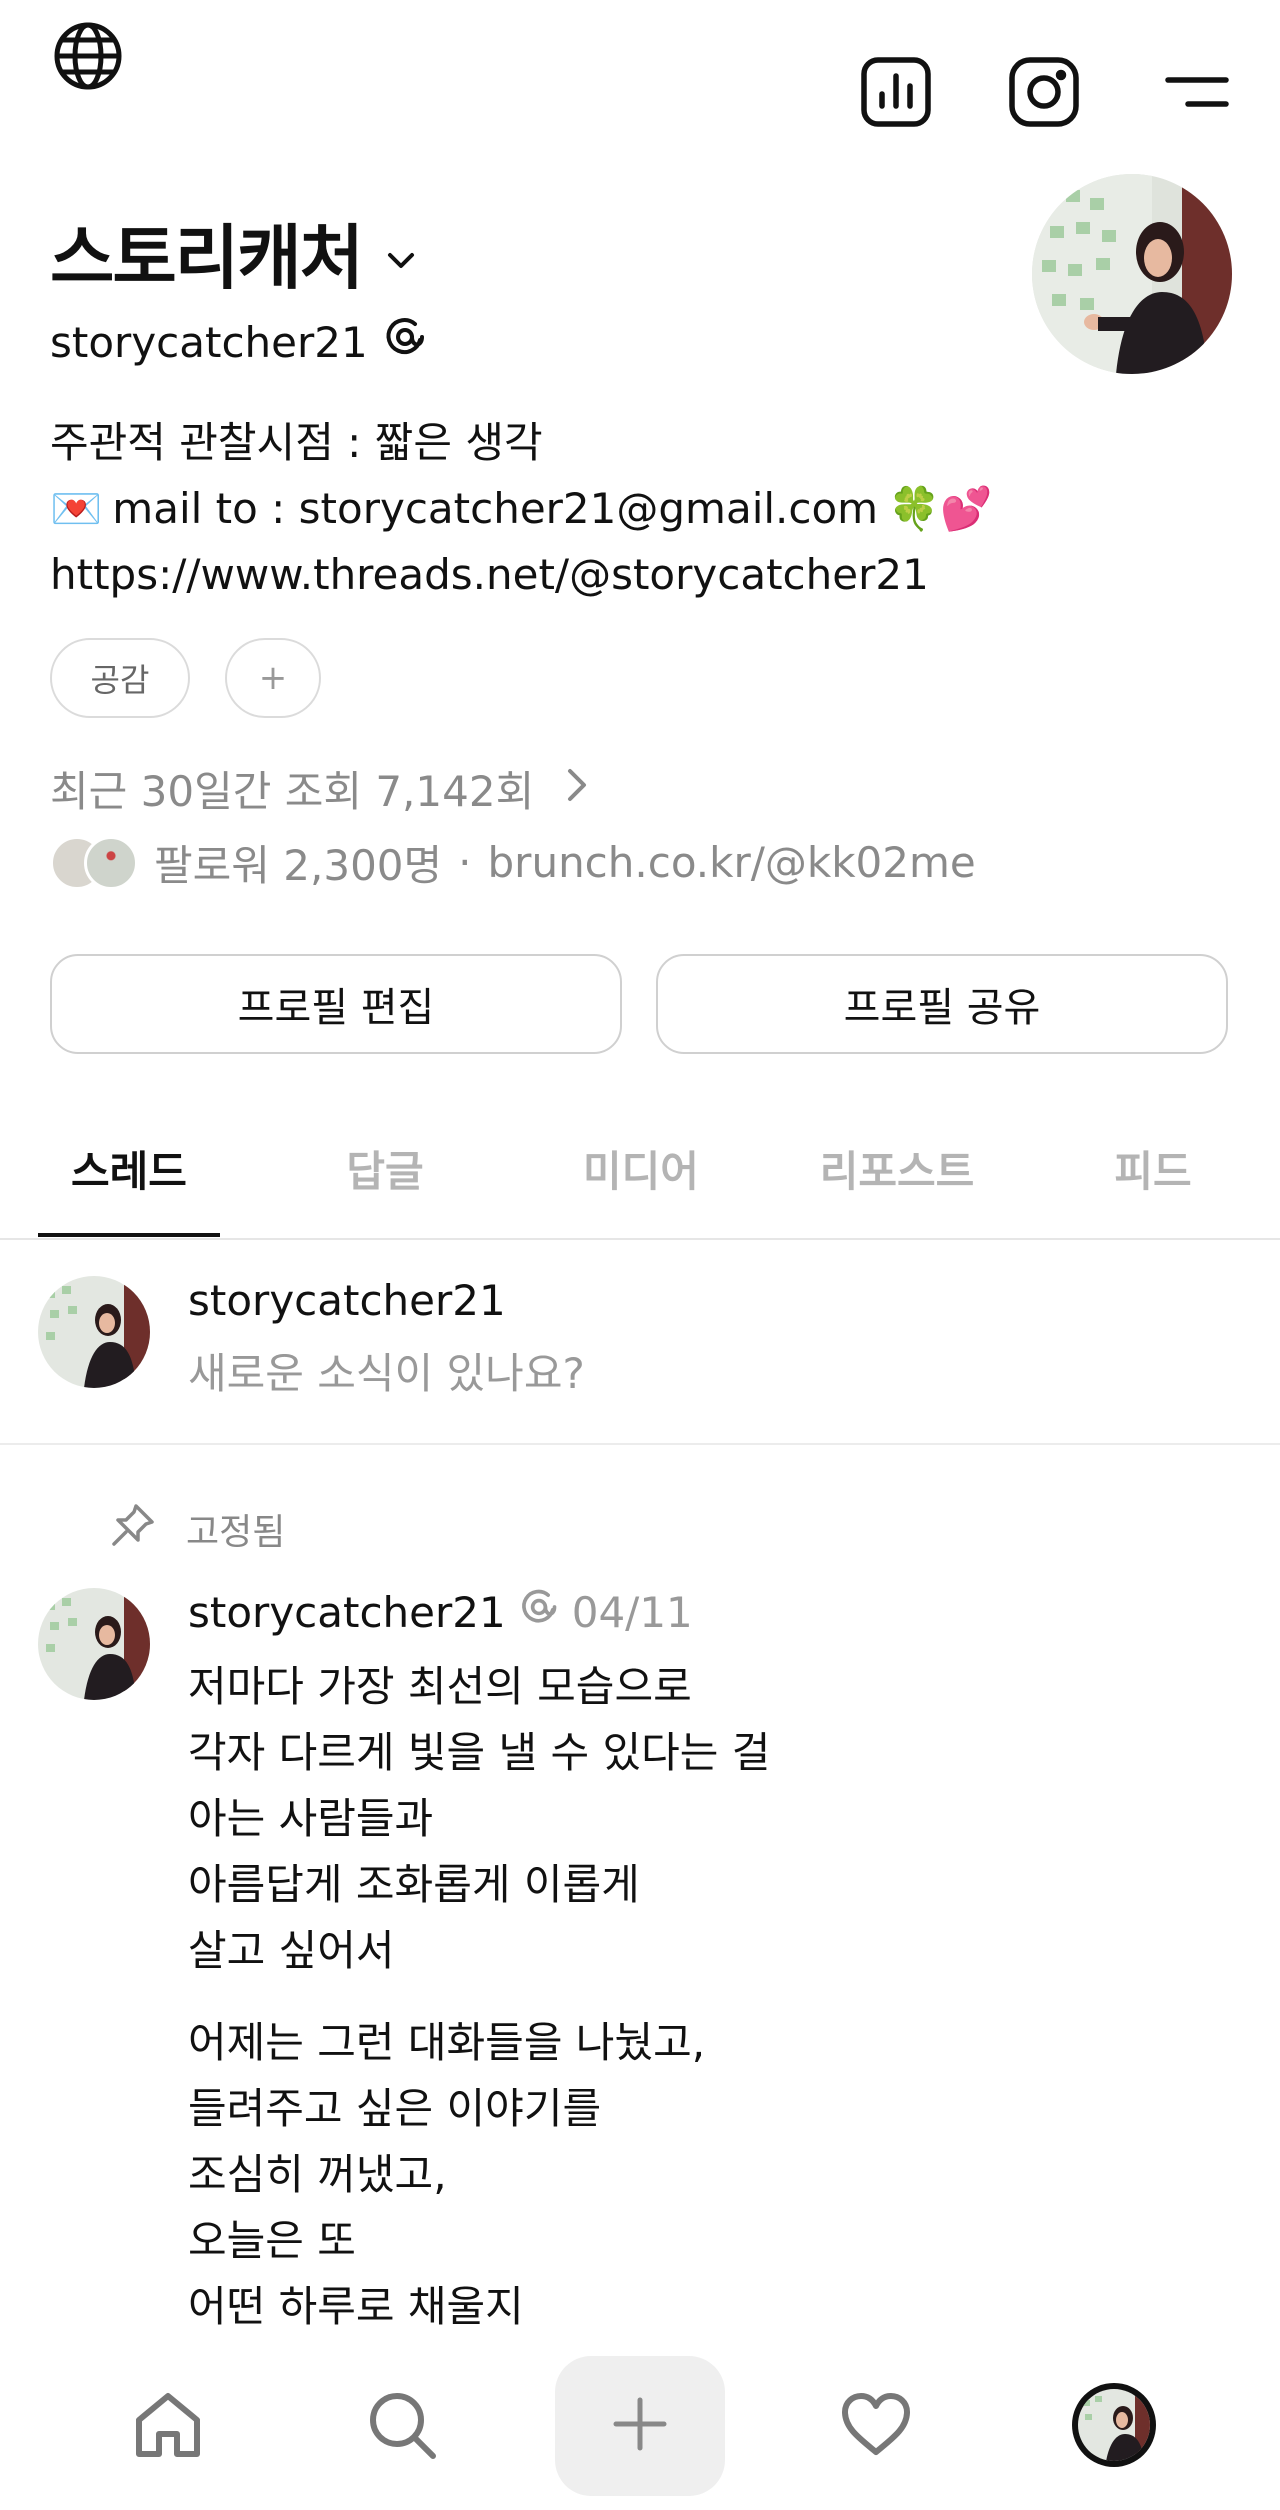 This screenshot has width=1280, height=2510. I want to click on post-line: 저마다 가장 최선의 모습으로, so click(440, 1686).